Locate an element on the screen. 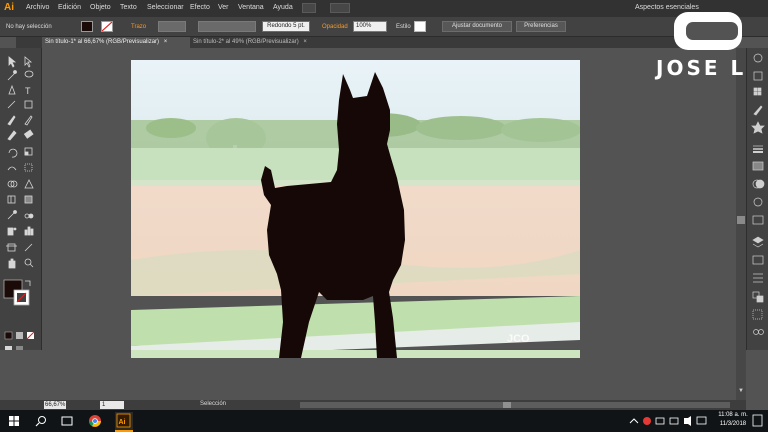 This screenshot has width=768, height=432. menu-archivo: Archivo is located at coordinates (37, 7).